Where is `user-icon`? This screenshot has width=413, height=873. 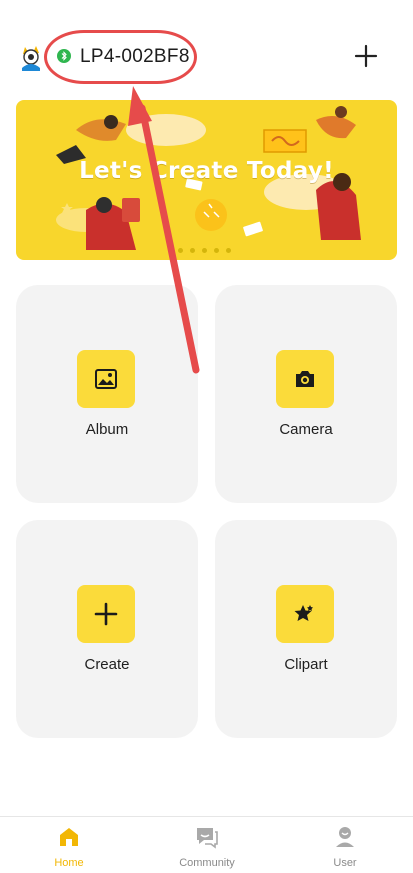 user-icon is located at coordinates (345, 837).